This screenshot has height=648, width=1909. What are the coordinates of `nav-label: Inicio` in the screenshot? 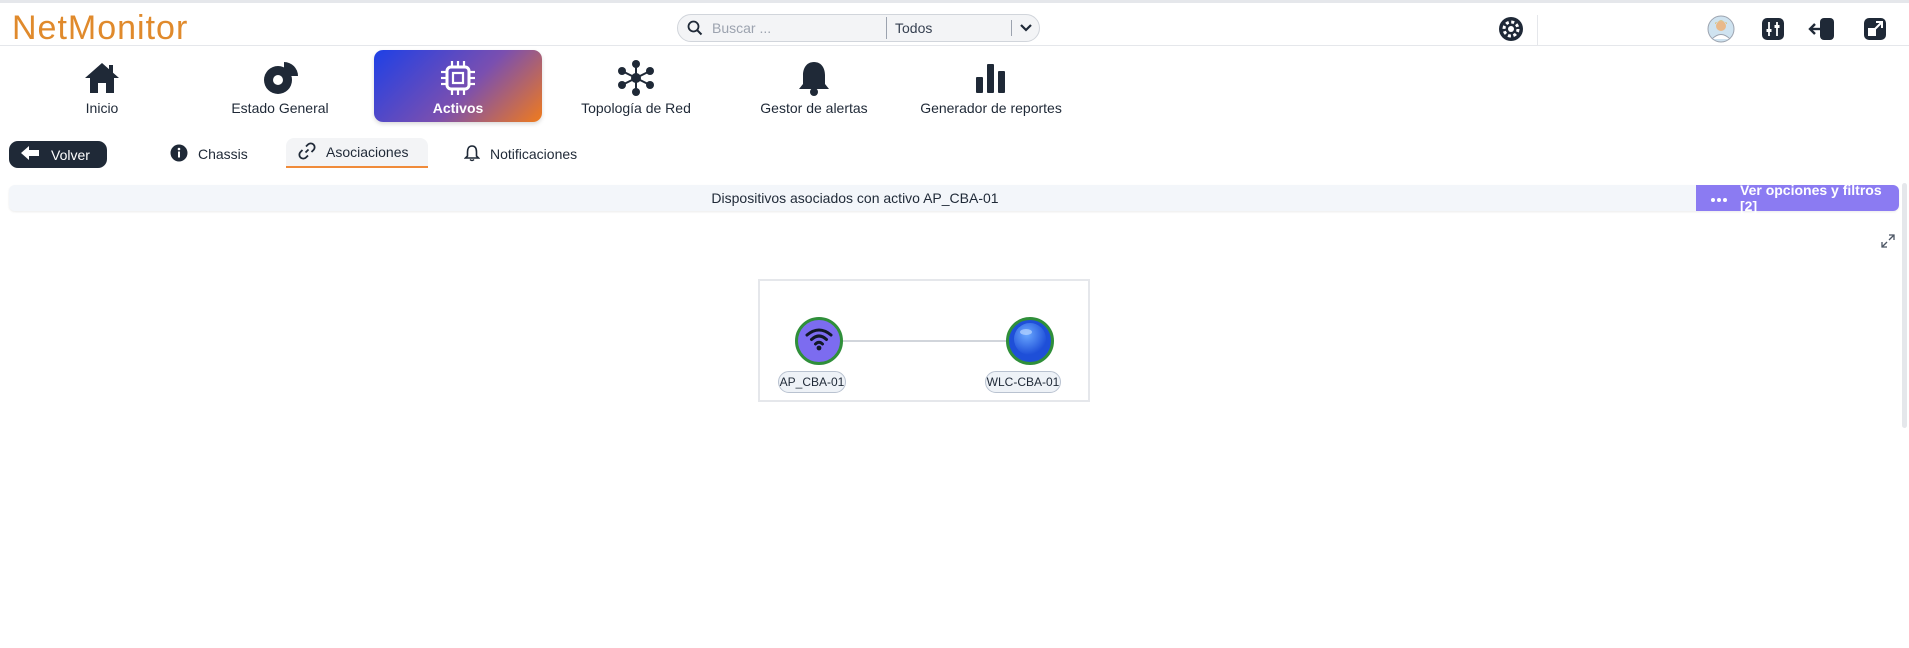 It's located at (102, 108).